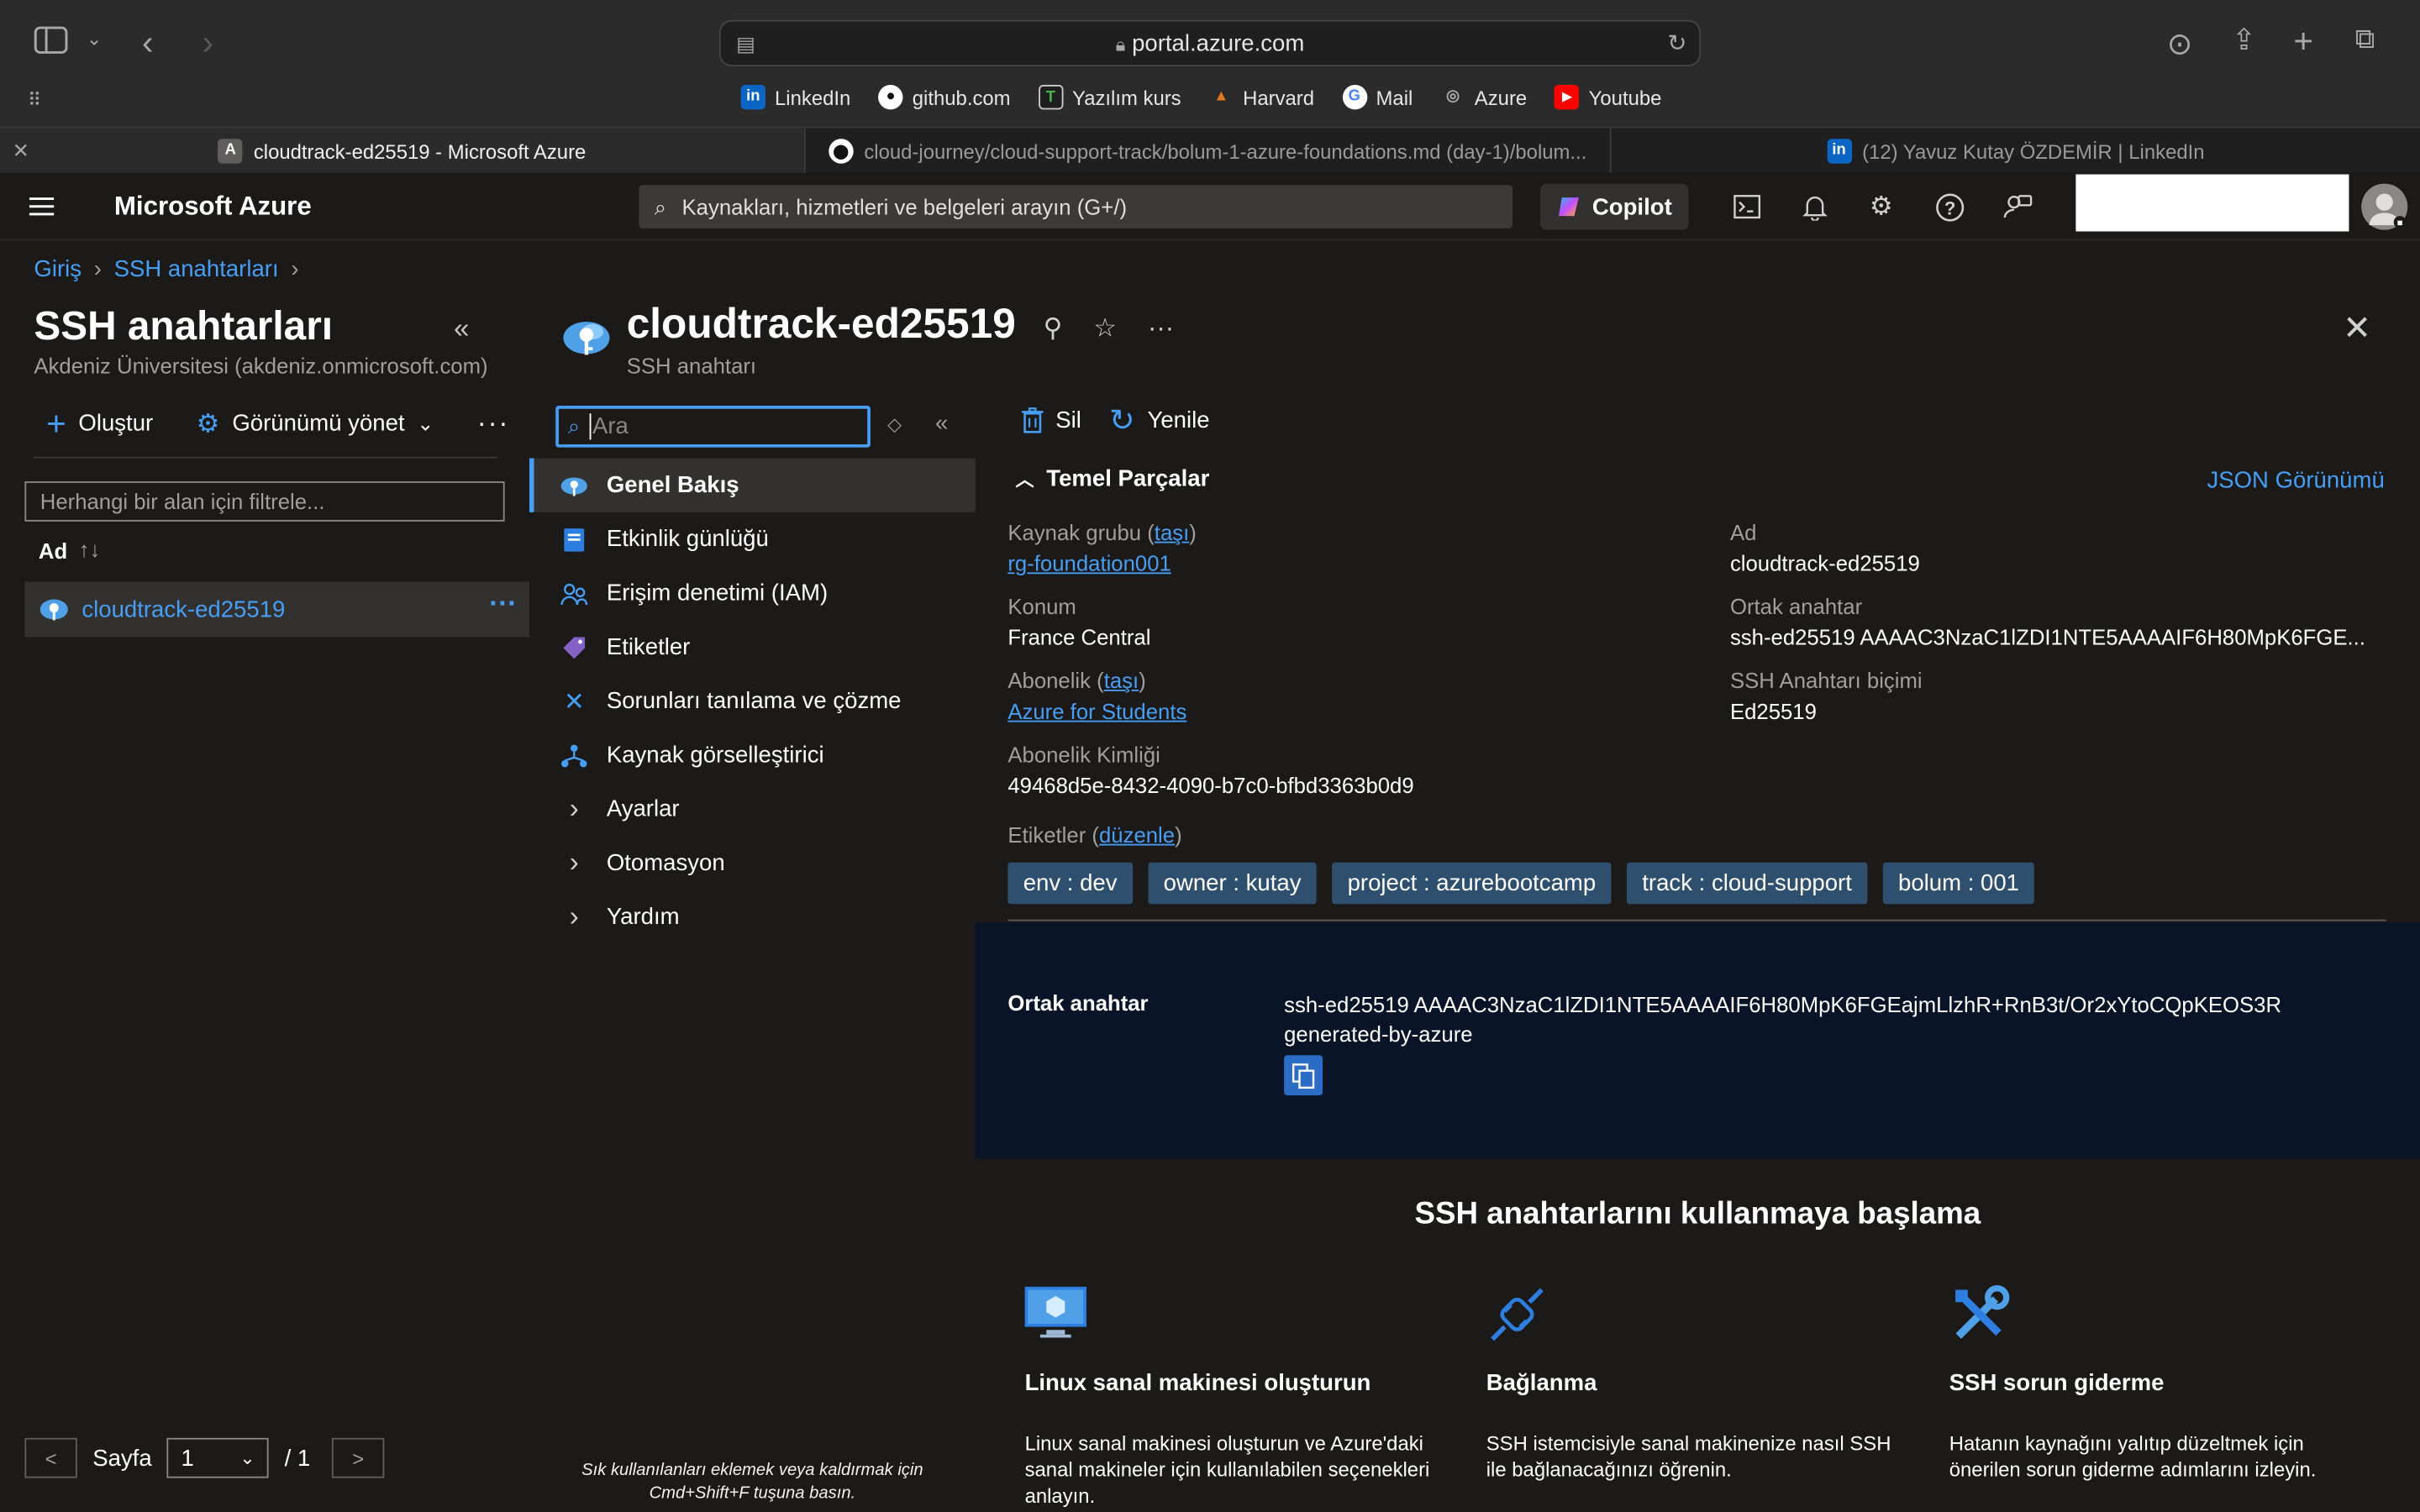 The image size is (2420, 1512). Describe the element at coordinates (891, 97) in the screenshot. I see `github-icon: ●` at that location.